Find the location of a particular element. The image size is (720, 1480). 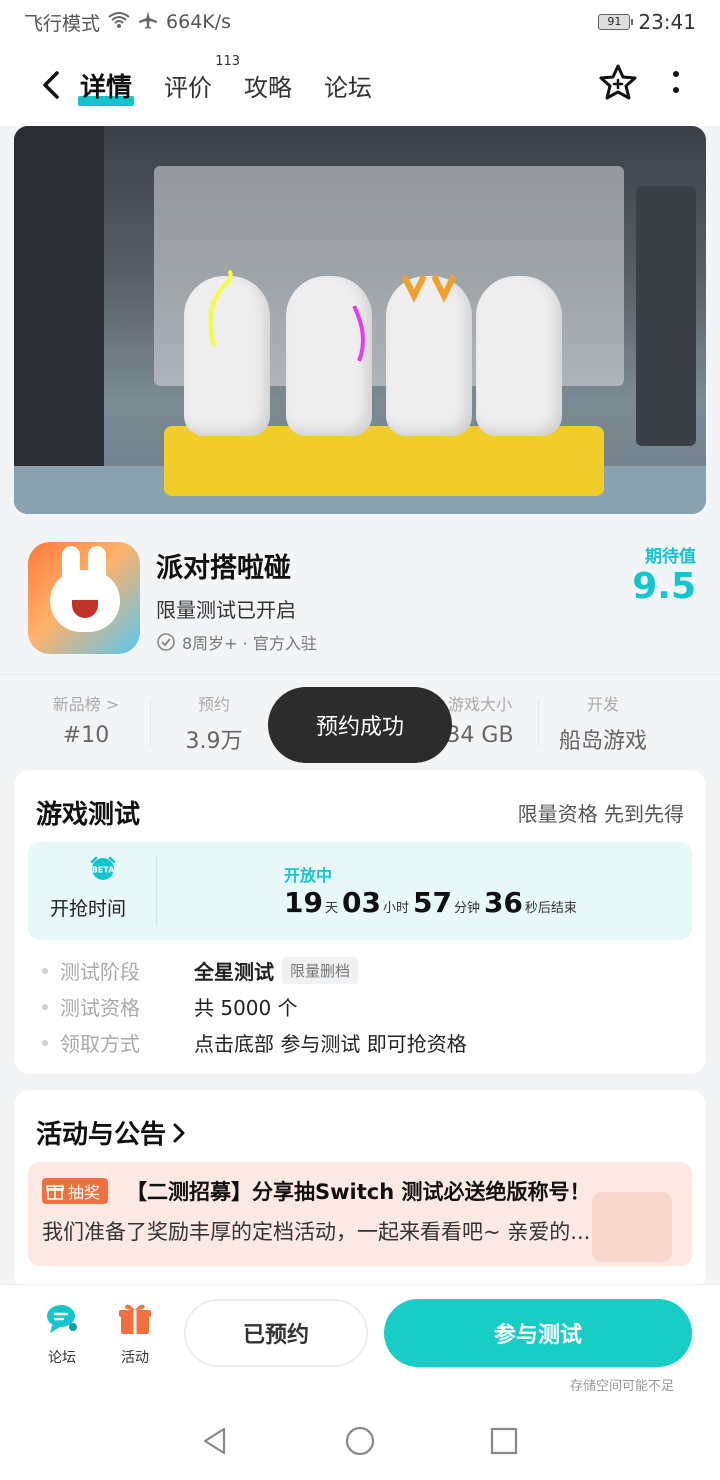

tab-reviews: 评价 113 is located at coordinates (202, 78).